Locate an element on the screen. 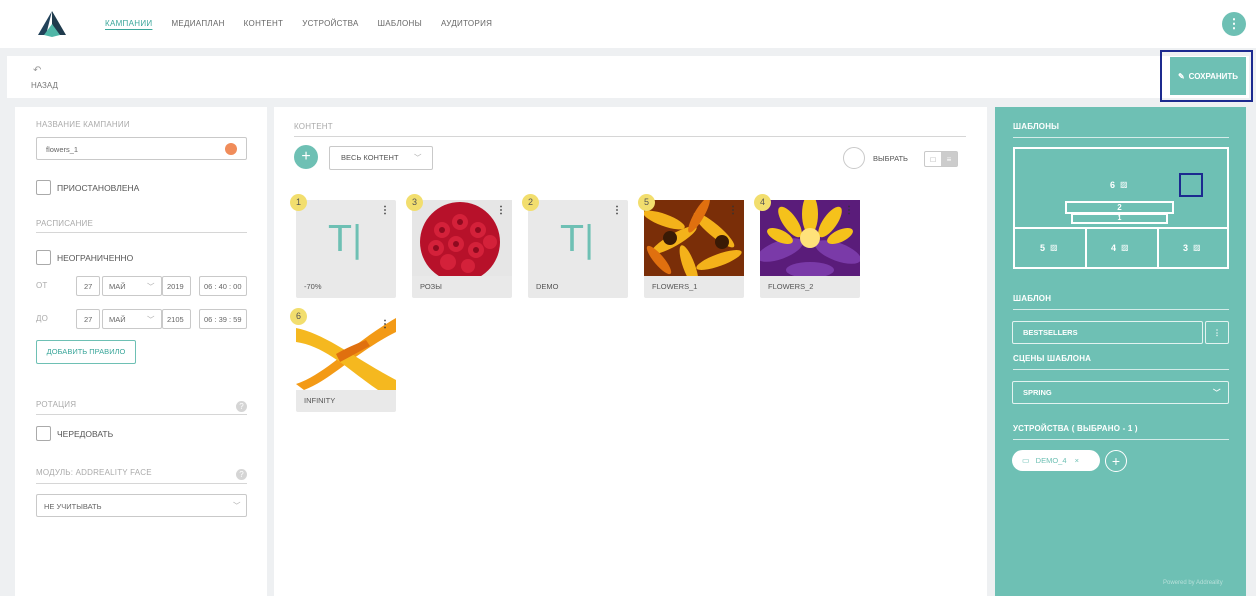  order-badge: 2 is located at coordinates (530, 202).